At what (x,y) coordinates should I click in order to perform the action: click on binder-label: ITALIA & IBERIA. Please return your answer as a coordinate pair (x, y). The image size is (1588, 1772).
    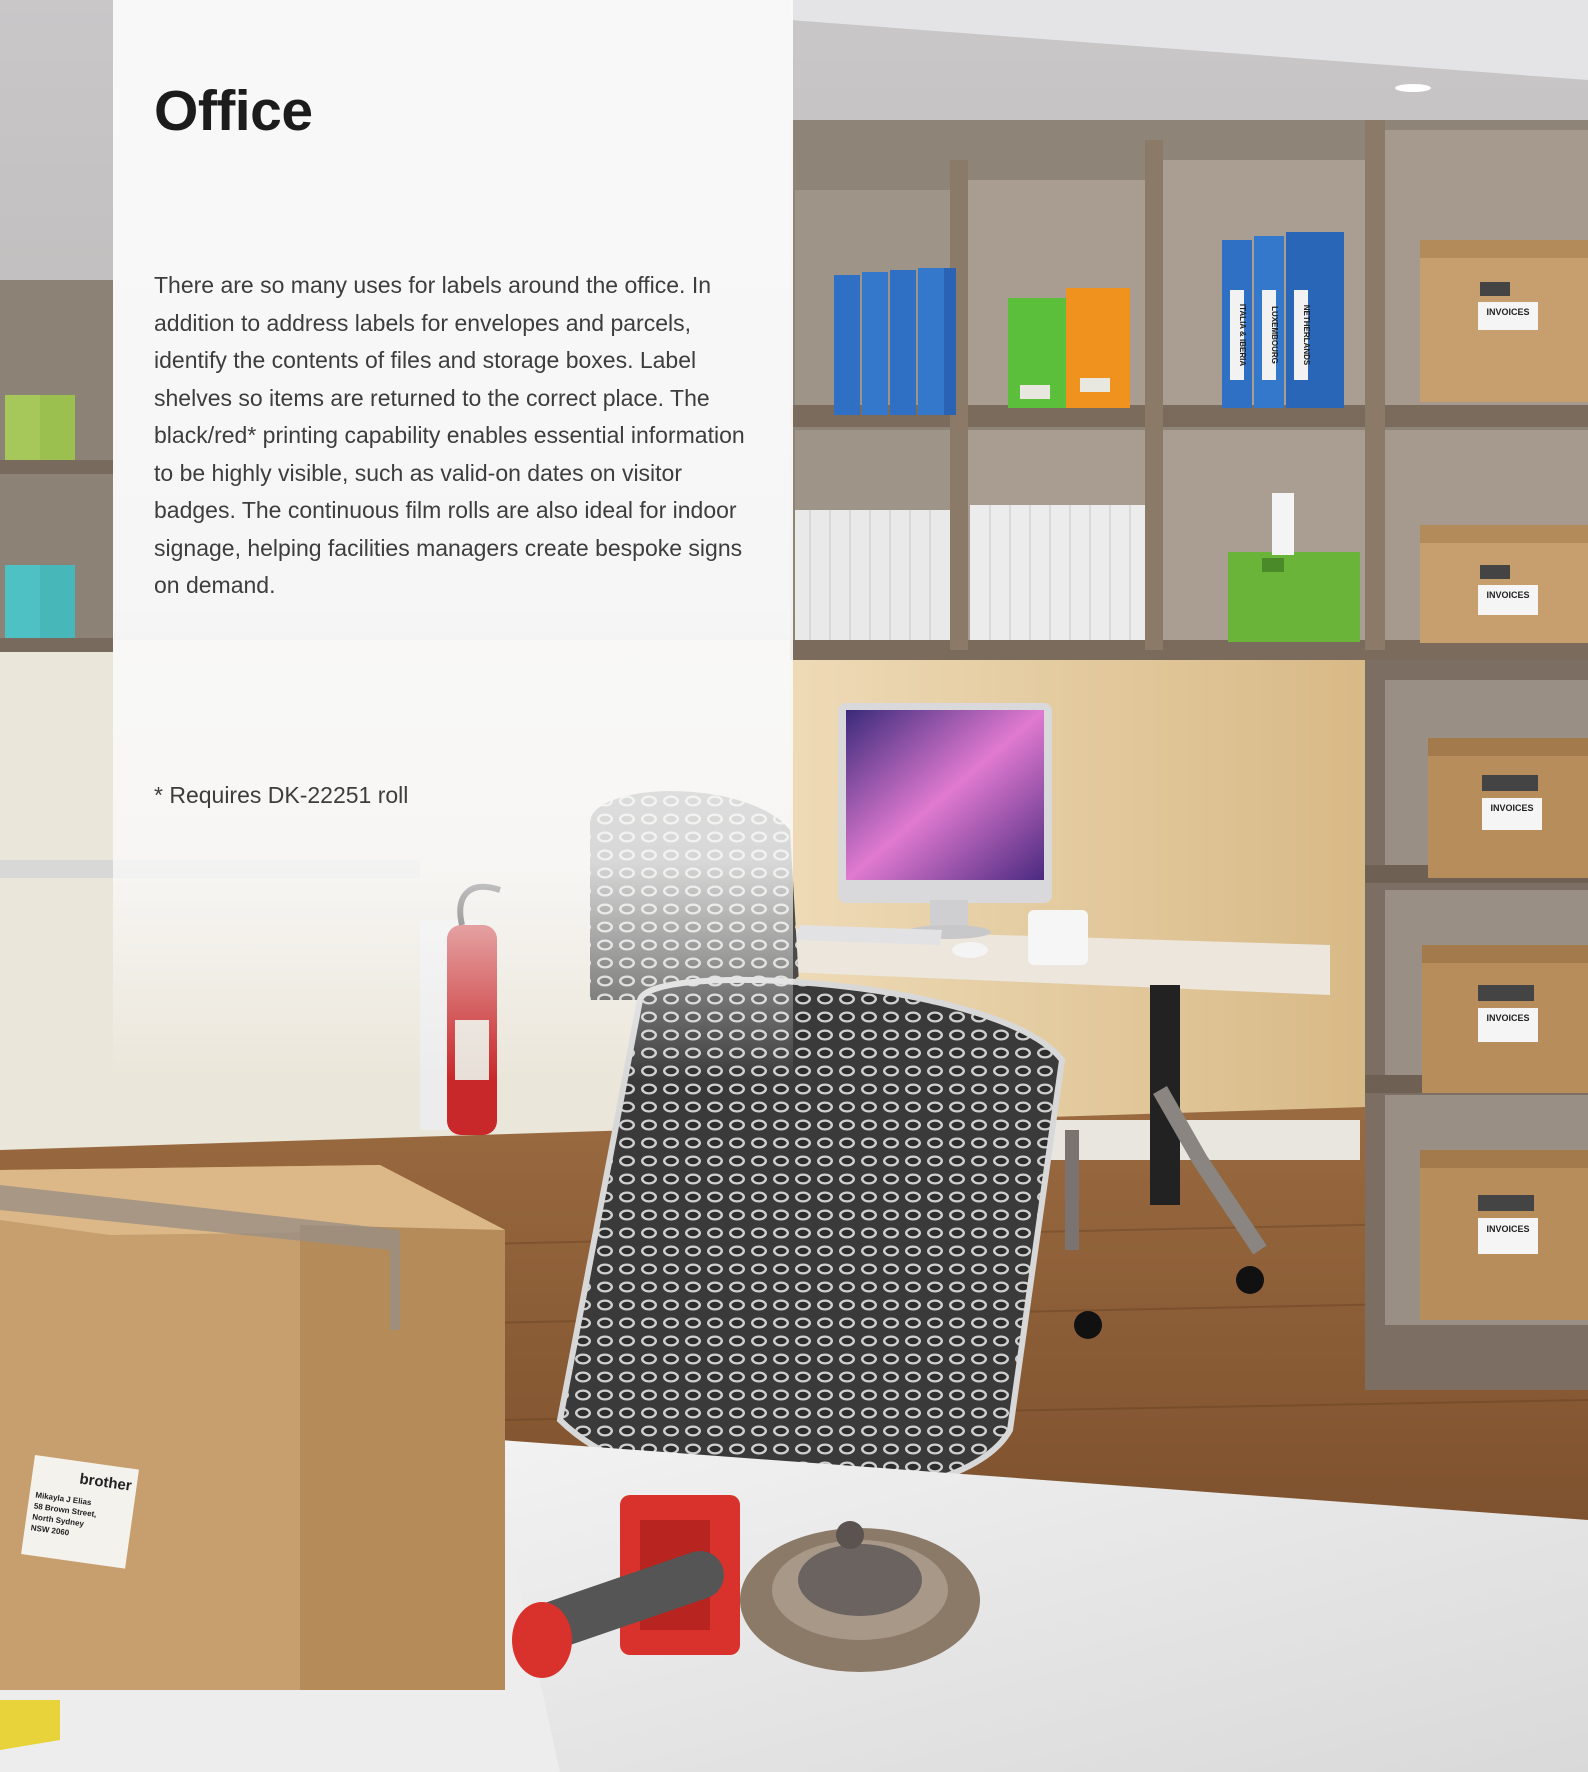
    Looking at the image, I should click on (1242, 335).